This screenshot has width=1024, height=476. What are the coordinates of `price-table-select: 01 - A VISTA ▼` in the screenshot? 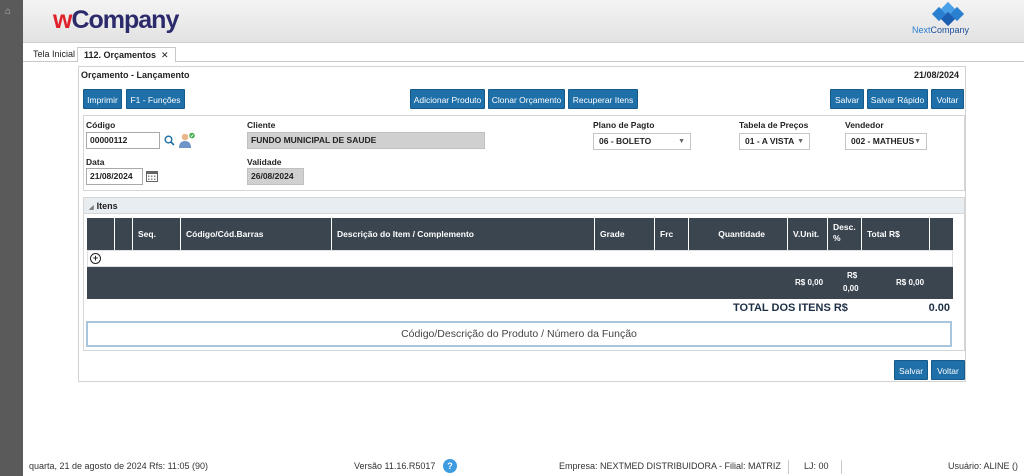 It's located at (774, 141).